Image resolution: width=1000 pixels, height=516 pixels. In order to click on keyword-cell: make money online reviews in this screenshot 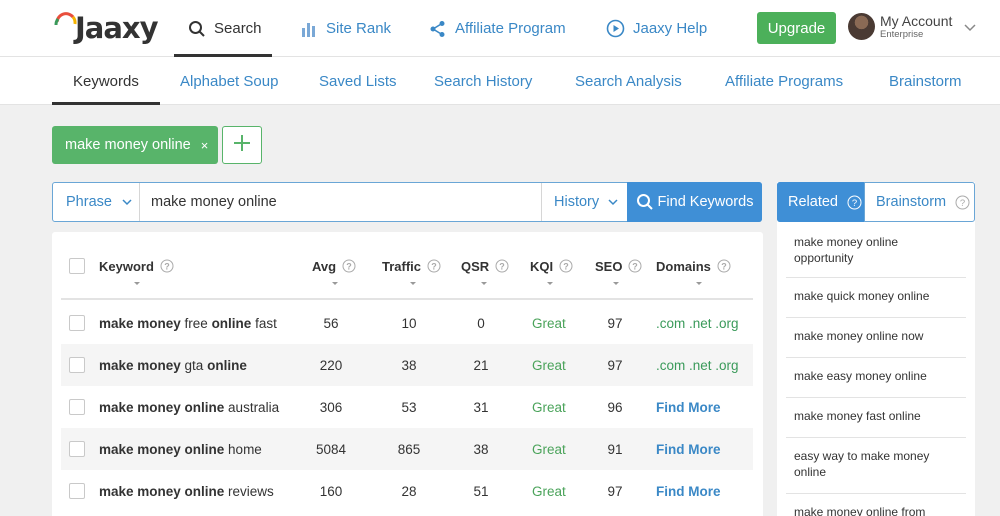, I will do `click(186, 491)`.